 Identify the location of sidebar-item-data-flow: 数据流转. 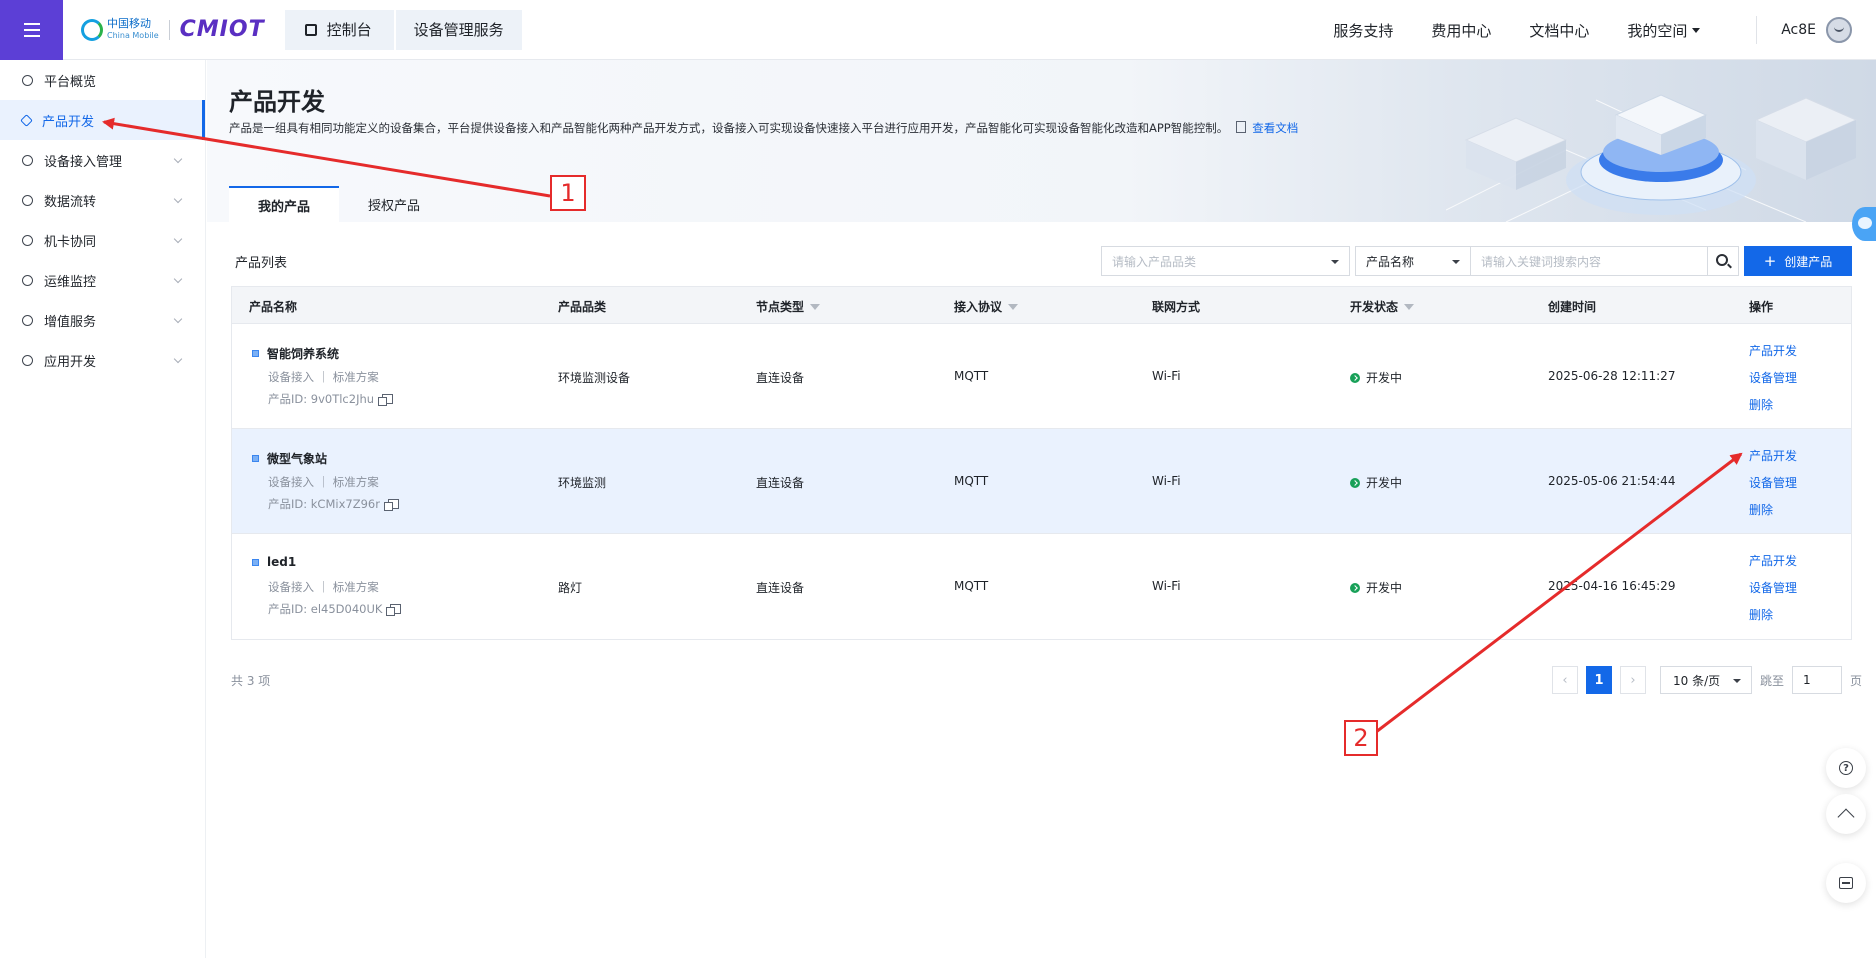
(102, 200).